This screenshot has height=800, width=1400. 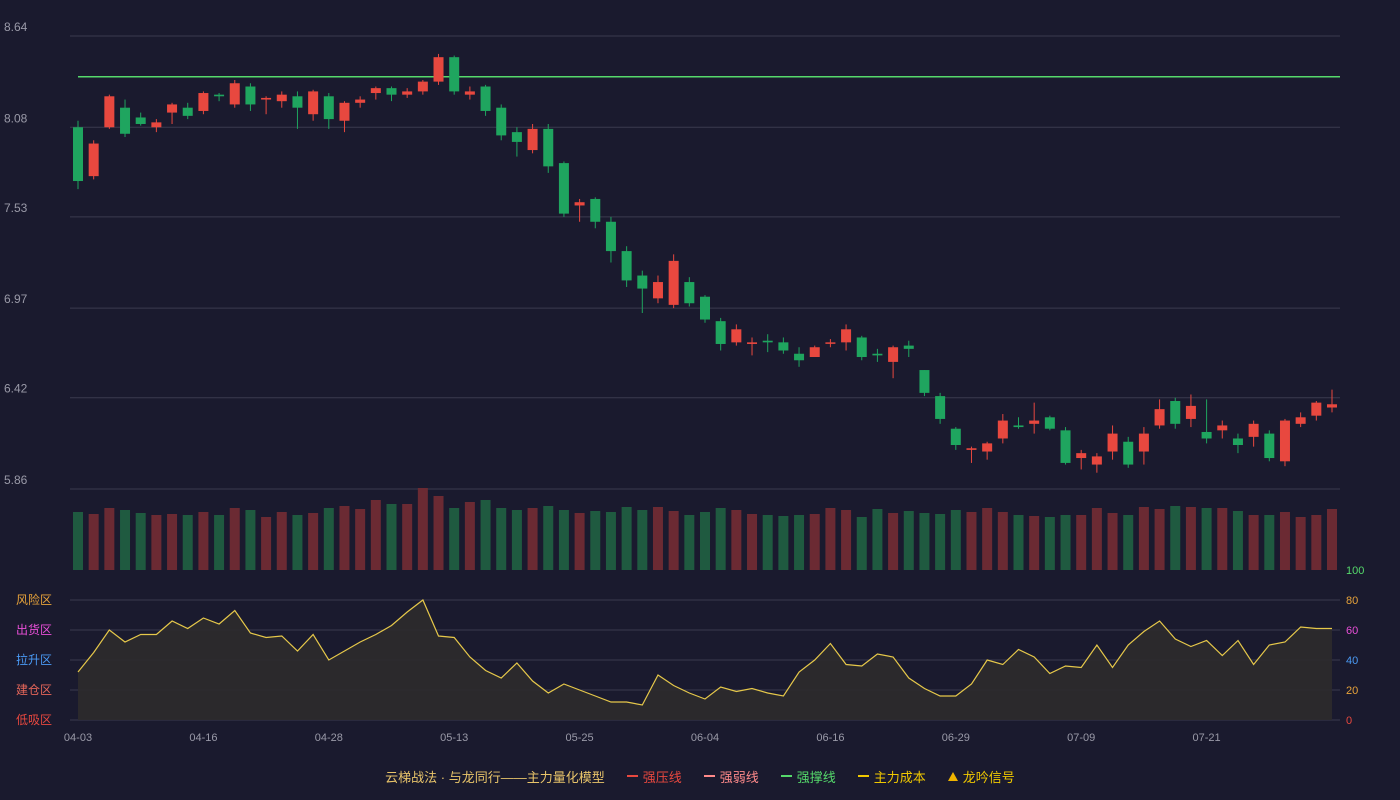 What do you see at coordinates (956, 738) in the screenshot?
I see `x-tick-label: 06-29` at bounding box center [956, 738].